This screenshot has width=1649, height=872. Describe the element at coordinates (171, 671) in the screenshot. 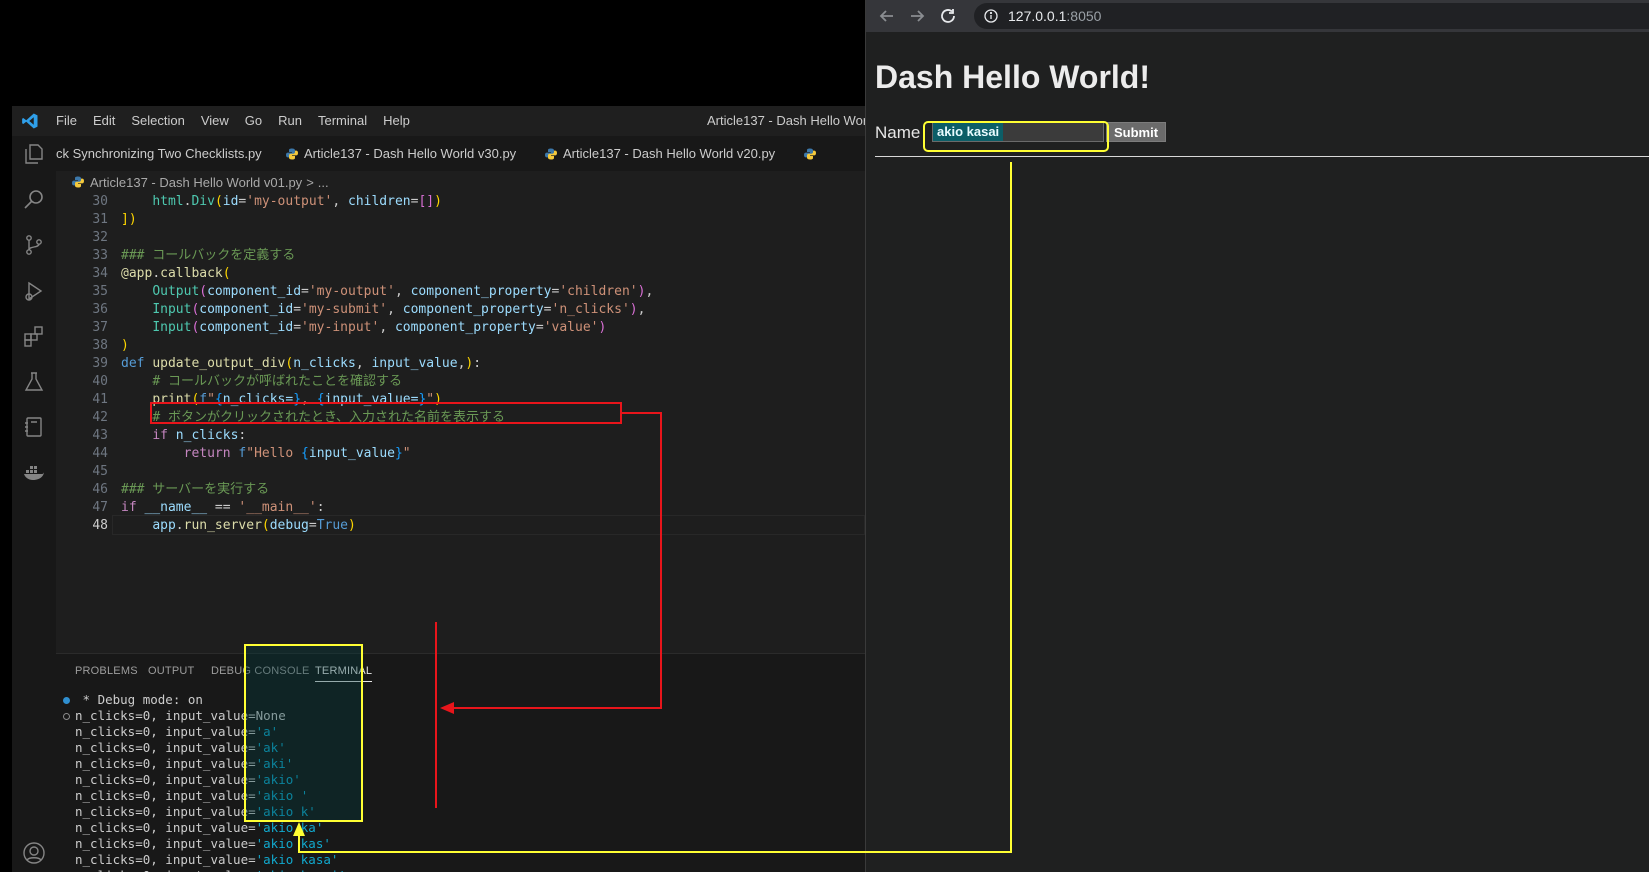

I see `panel-tab-output: OUTPUT` at that location.